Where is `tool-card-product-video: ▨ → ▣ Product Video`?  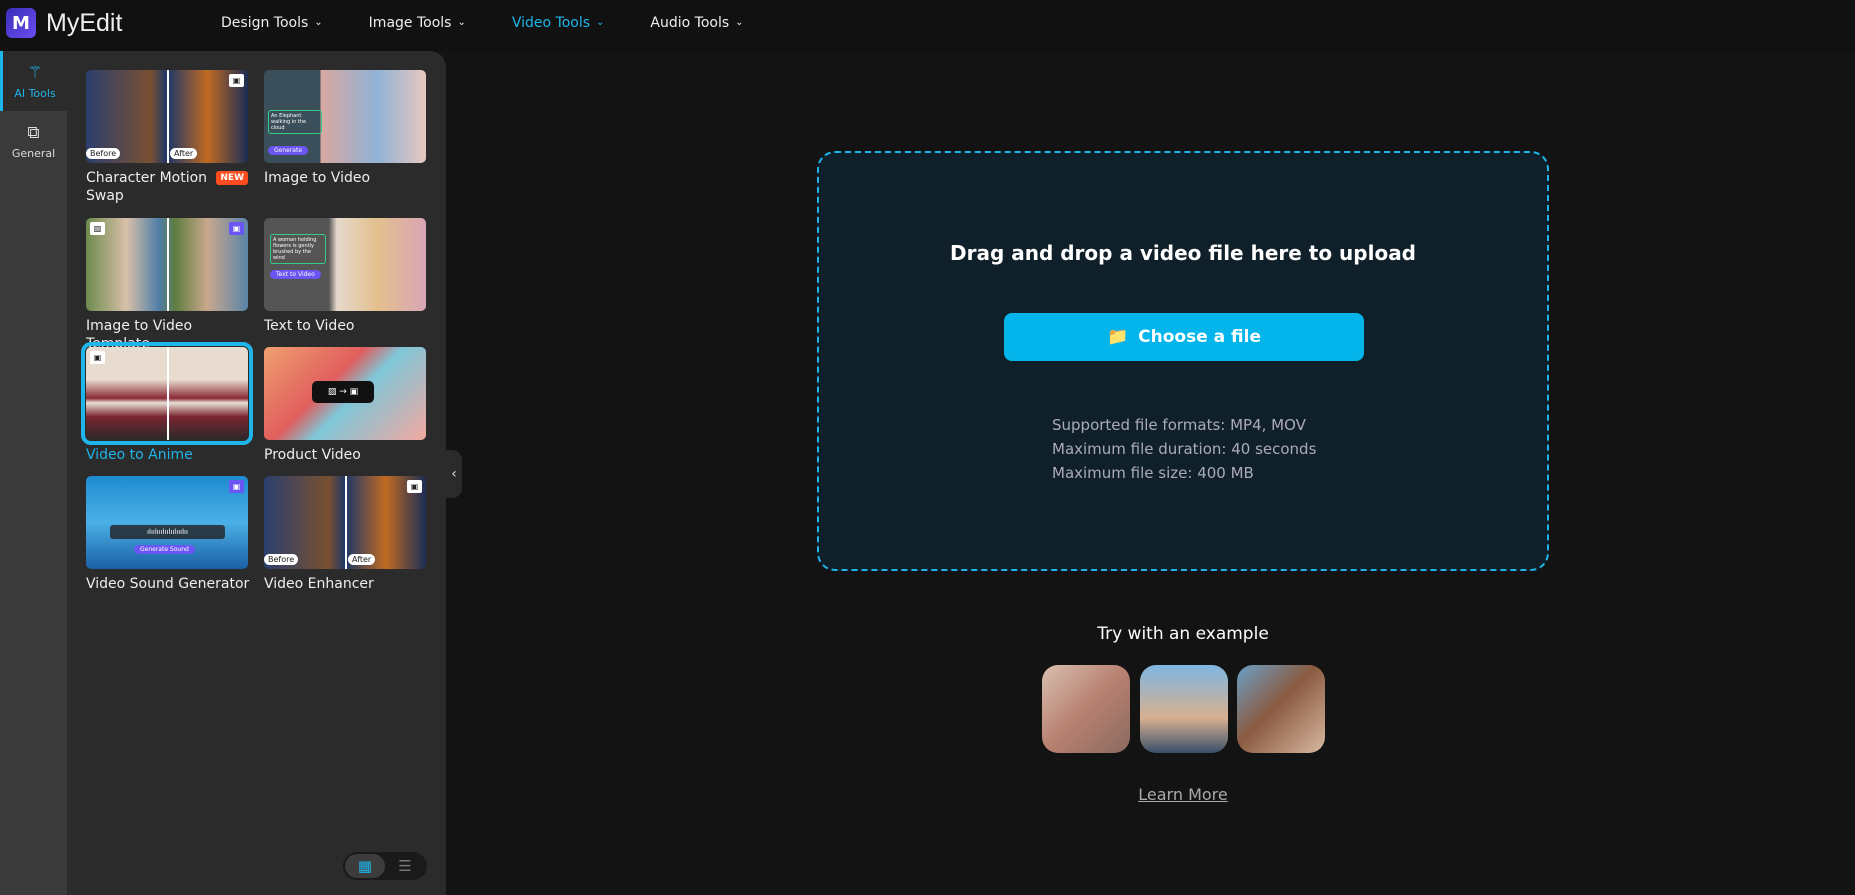 tool-card-product-video: ▨ → ▣ Product Video is located at coordinates (345, 405).